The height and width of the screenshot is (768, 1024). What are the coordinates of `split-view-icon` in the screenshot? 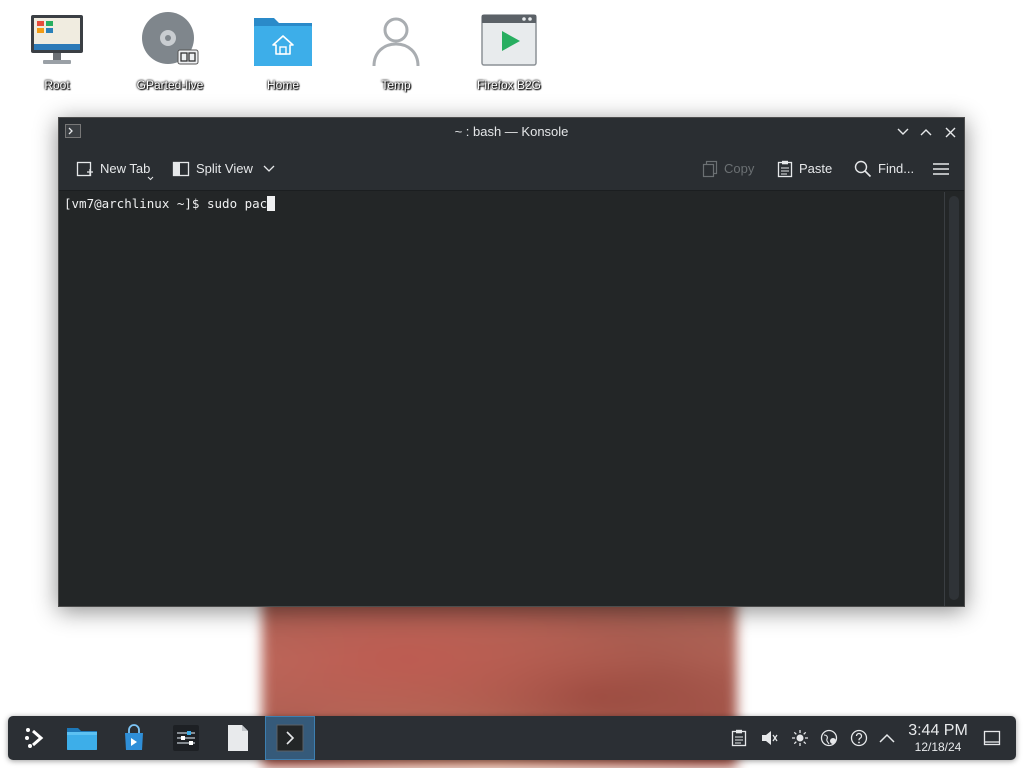 It's located at (181, 168).